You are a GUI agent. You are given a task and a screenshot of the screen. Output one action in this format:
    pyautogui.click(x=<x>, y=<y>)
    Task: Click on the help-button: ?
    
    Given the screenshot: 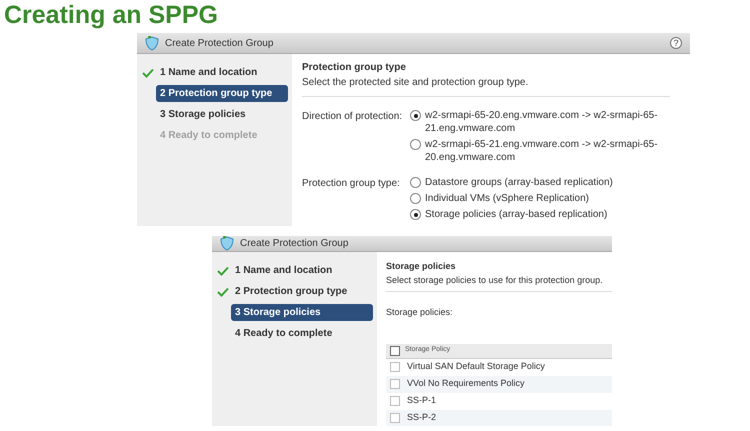 What is the action you would take?
    pyautogui.click(x=676, y=43)
    